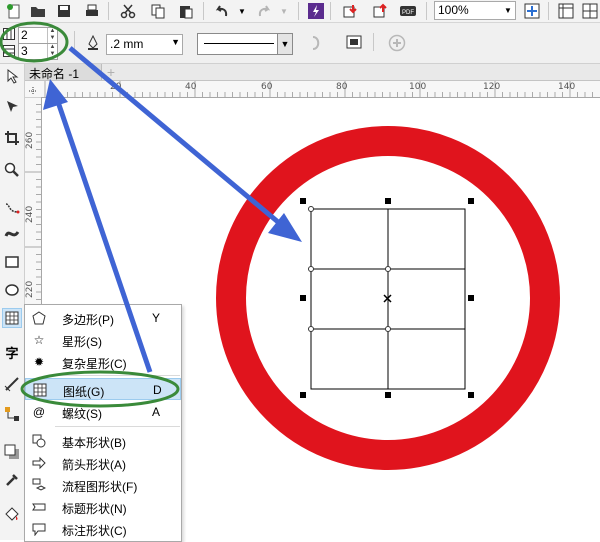  I want to click on show-grid-icon, so click(590, 11).